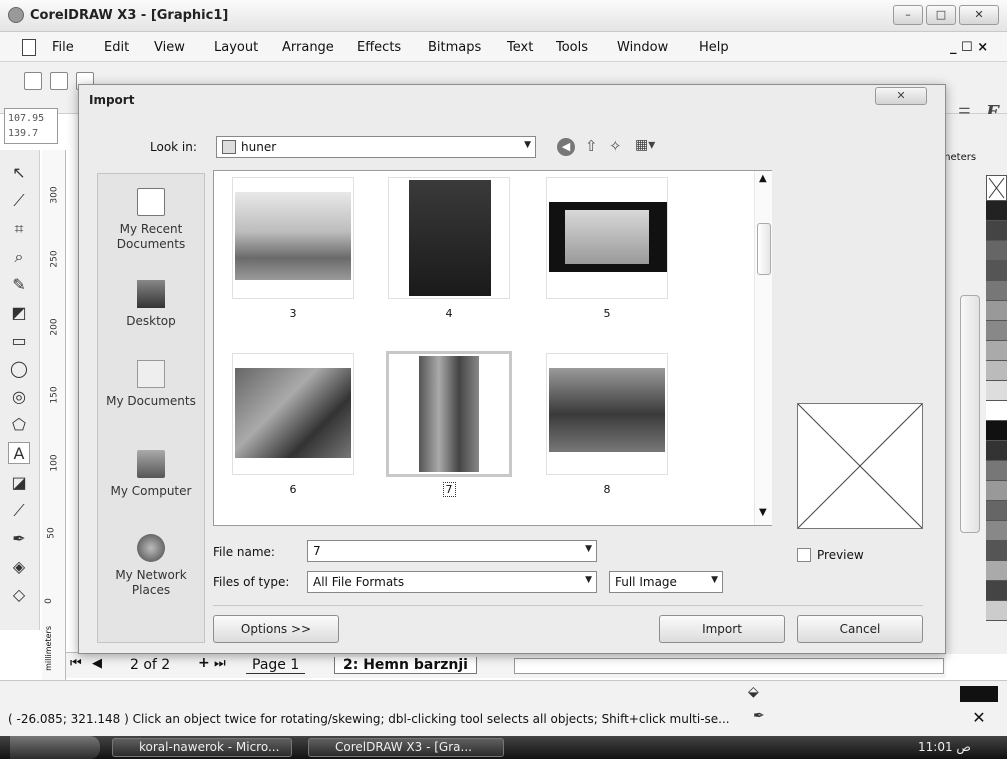  What do you see at coordinates (763, 512) in the screenshot?
I see `scroll-down-icon: ▼` at bounding box center [763, 512].